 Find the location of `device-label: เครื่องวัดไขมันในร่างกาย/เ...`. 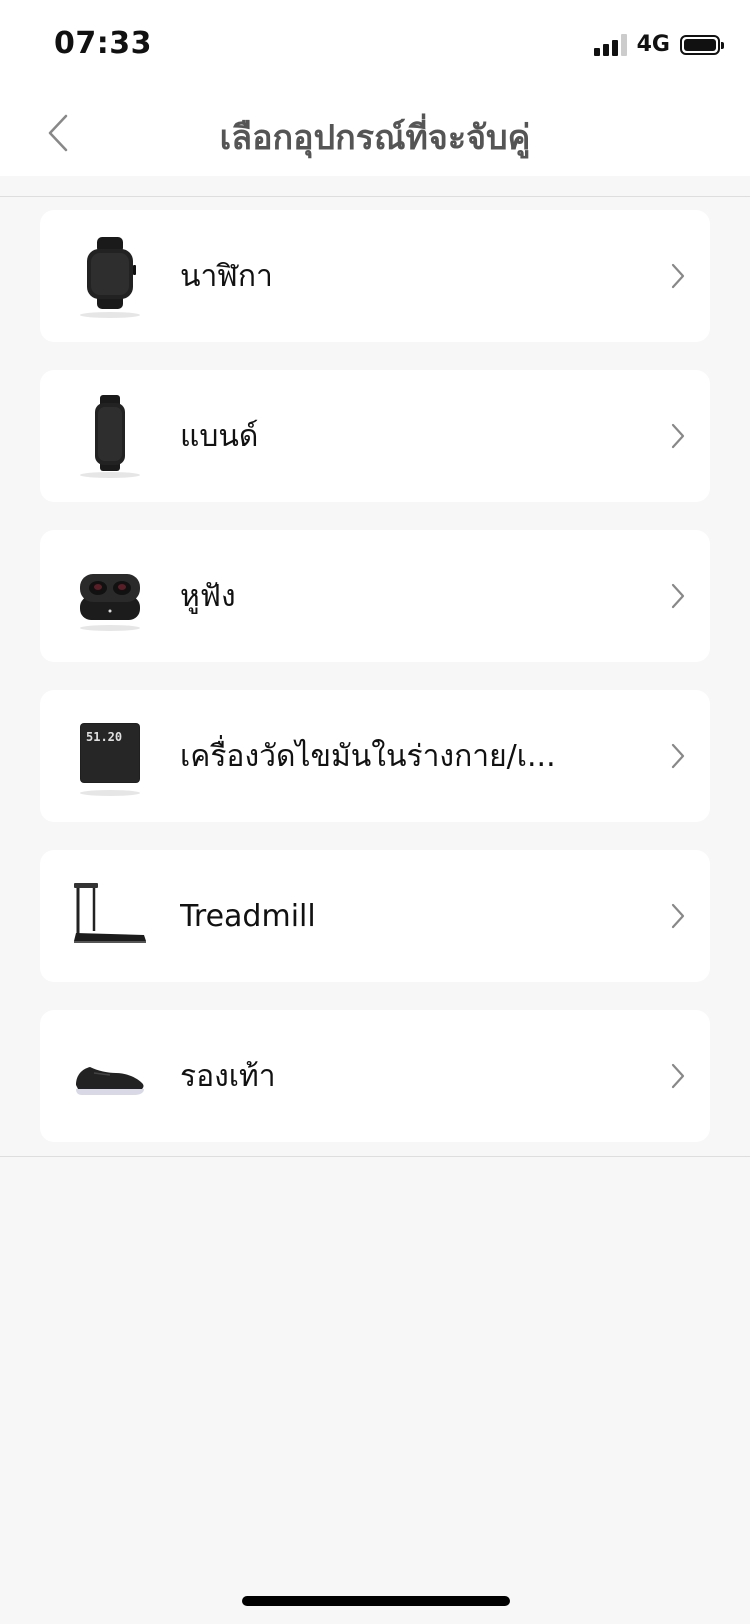

device-label: เครื่องวัดไขมันในร่างกาย/เ... is located at coordinates (368, 756).